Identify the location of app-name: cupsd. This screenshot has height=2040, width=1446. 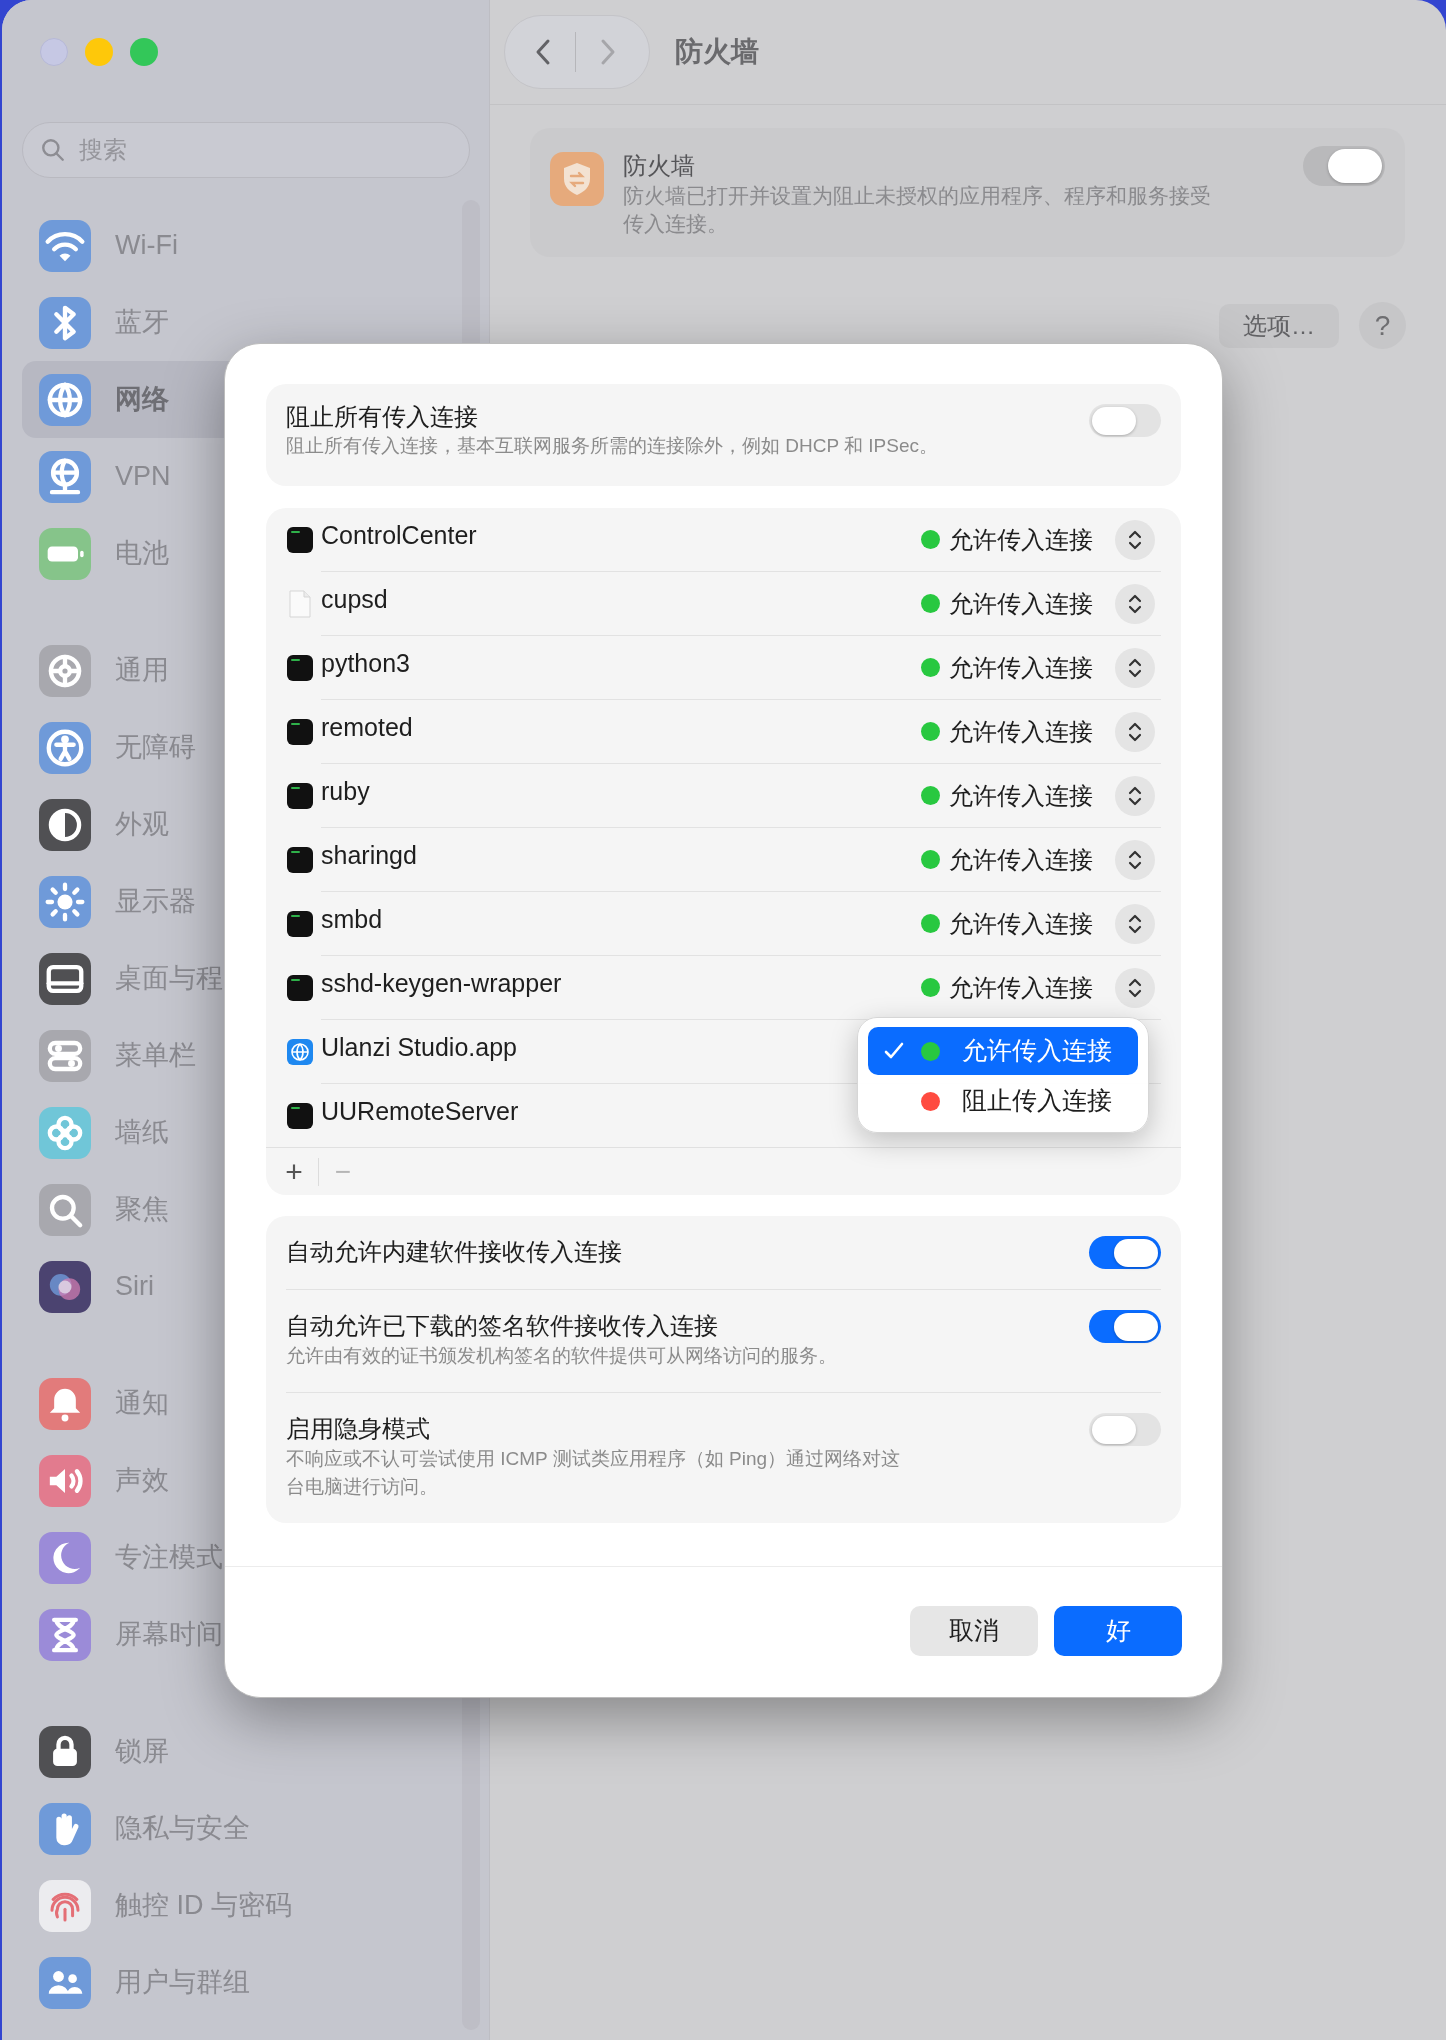
(354, 599).